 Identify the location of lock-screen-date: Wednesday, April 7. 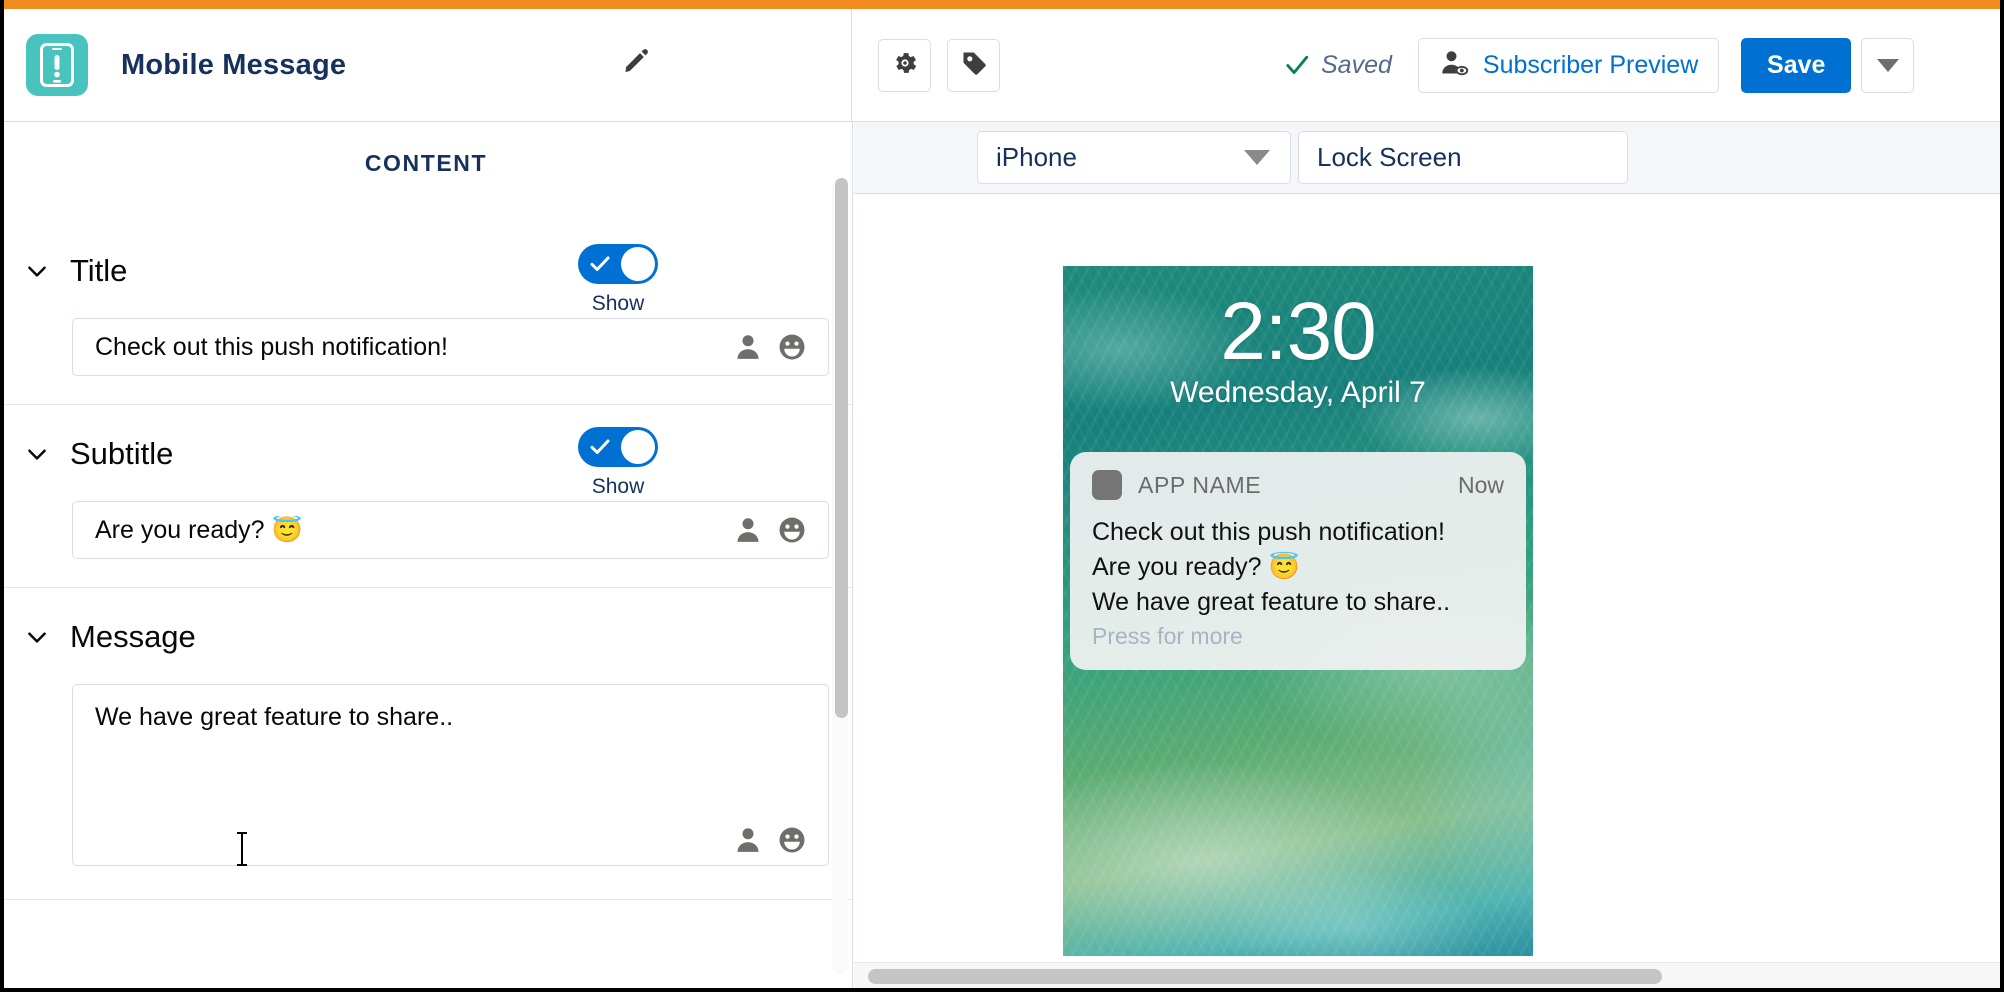
(1298, 392).